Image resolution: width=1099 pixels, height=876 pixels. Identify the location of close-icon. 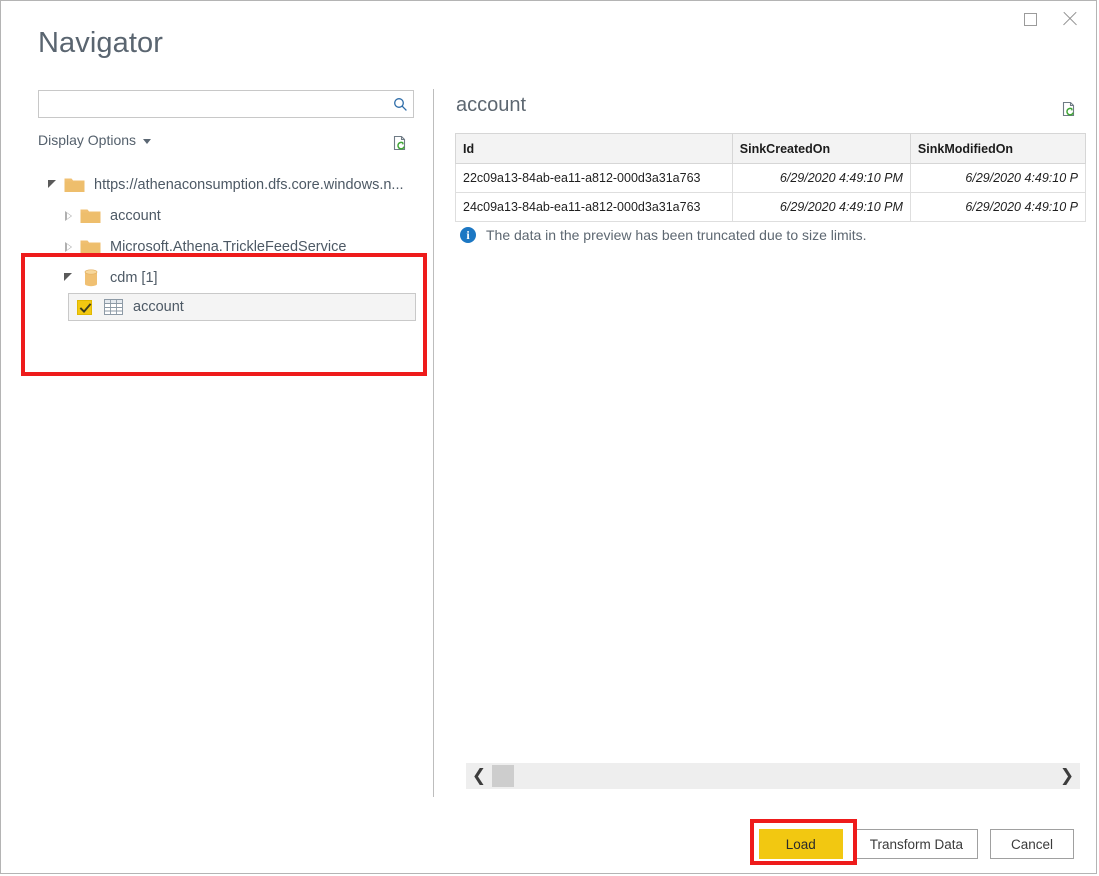
(1070, 19).